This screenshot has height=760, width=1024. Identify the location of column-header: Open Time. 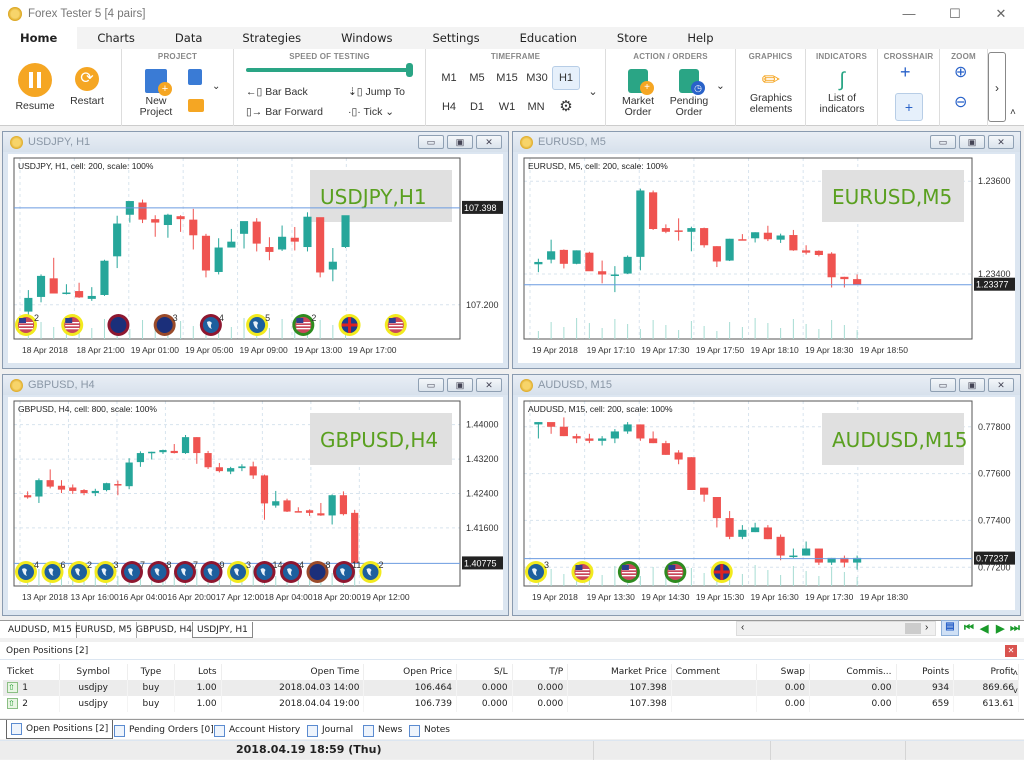
(293, 672).